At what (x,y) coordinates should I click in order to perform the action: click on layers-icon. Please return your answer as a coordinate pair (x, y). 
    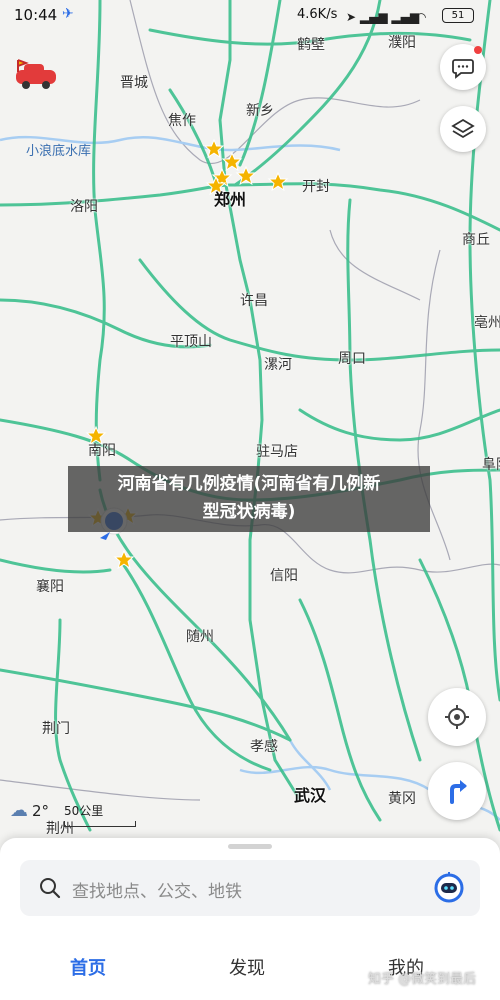
    Looking at the image, I should click on (463, 128).